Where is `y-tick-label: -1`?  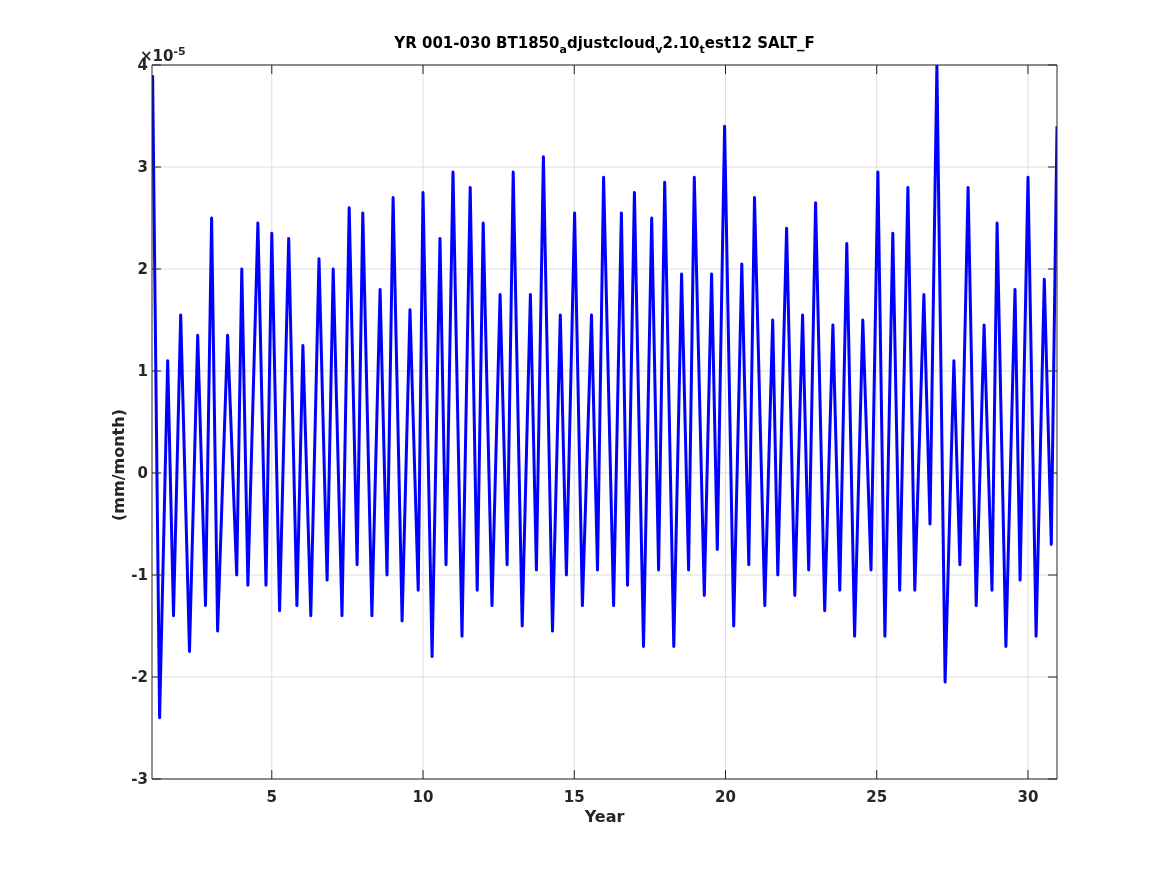
y-tick-label: -1 is located at coordinates (139, 575).